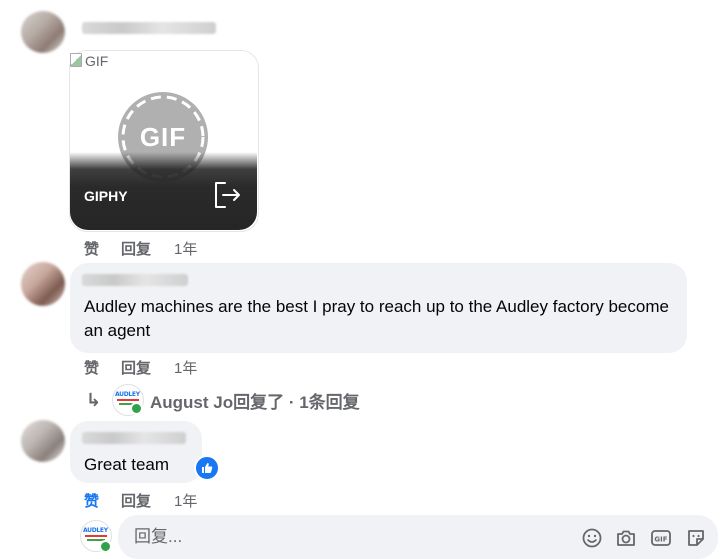 The width and height of the screenshot is (725, 559). I want to click on svg-text: GIF, so click(660, 540).